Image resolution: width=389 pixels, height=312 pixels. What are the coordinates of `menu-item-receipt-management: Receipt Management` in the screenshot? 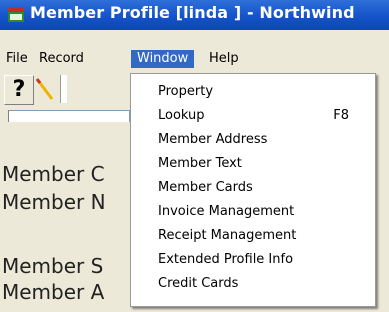 It's located at (253, 236).